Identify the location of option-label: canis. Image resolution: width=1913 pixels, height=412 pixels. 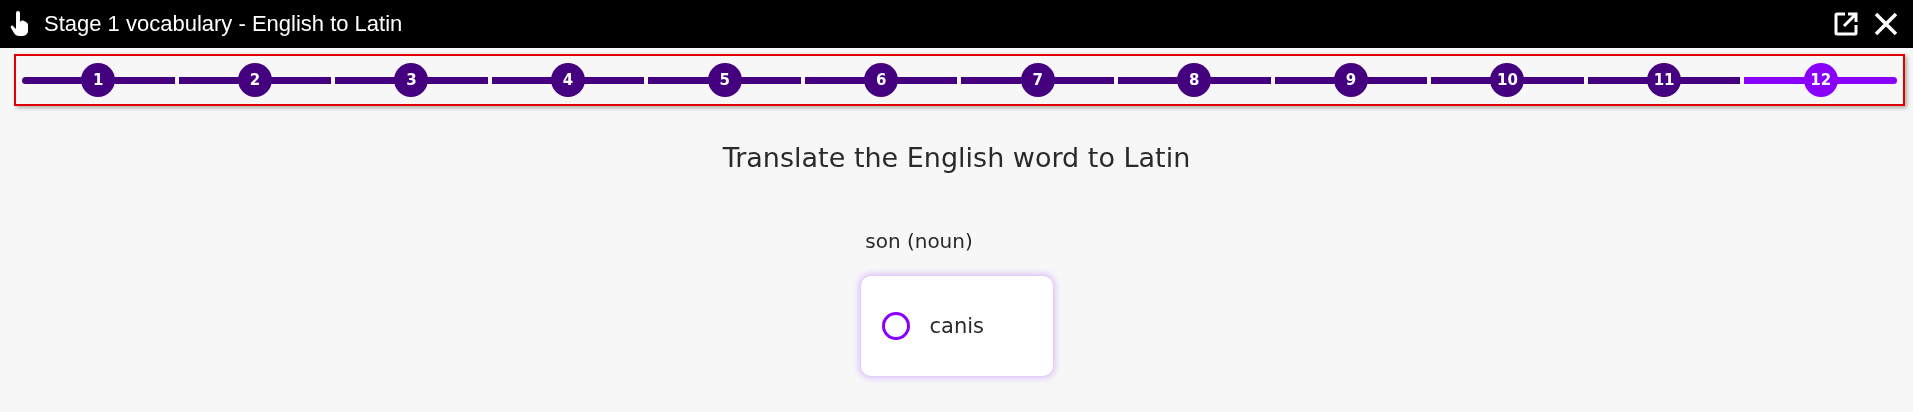
(956, 326).